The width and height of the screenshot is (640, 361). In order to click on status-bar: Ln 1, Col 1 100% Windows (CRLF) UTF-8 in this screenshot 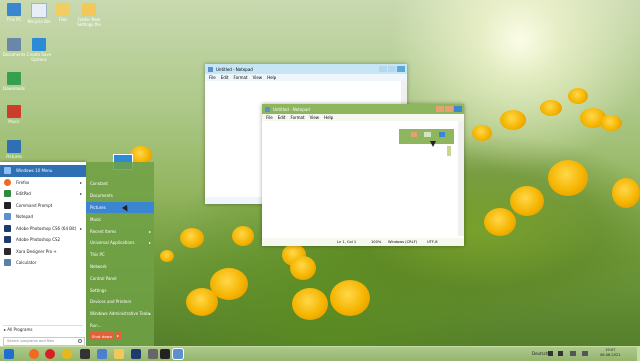, I will do `click(363, 242)`.